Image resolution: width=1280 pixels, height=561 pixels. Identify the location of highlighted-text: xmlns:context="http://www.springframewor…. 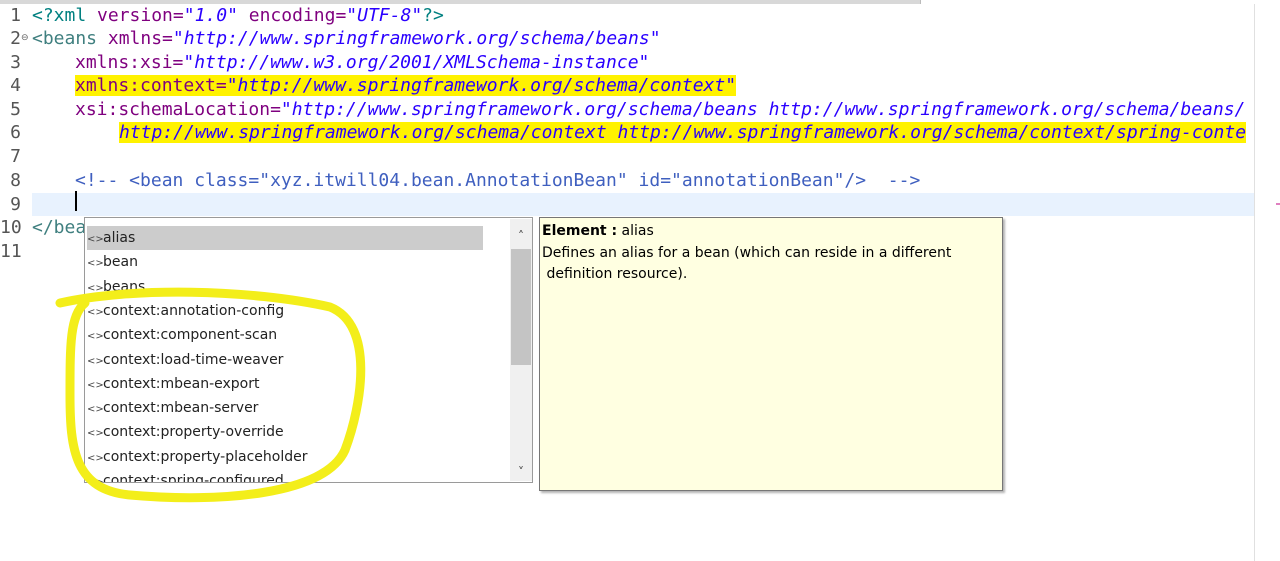
(406, 85).